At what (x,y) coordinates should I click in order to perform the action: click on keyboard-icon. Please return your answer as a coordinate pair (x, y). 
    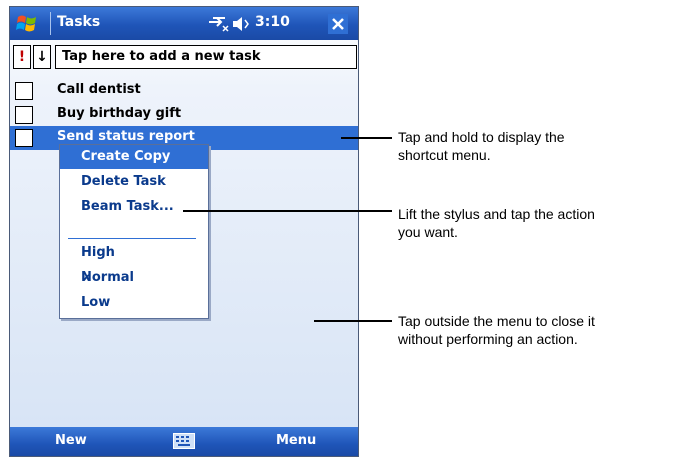
    Looking at the image, I should click on (184, 441).